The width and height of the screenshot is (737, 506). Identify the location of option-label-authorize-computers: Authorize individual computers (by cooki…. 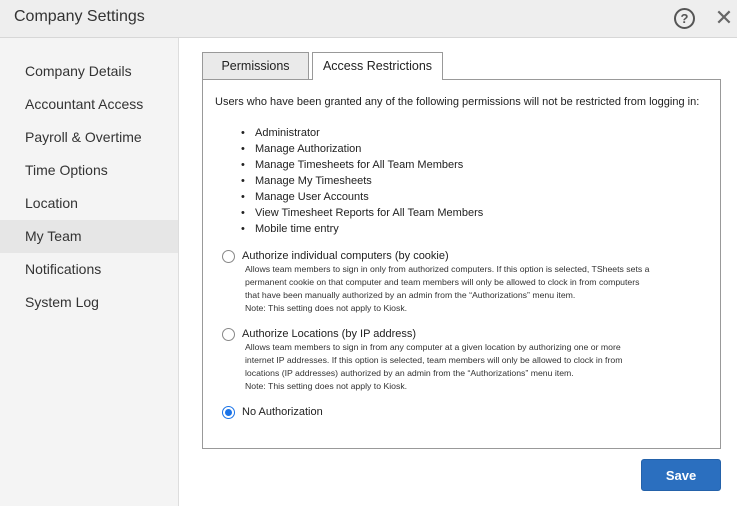
(345, 256).